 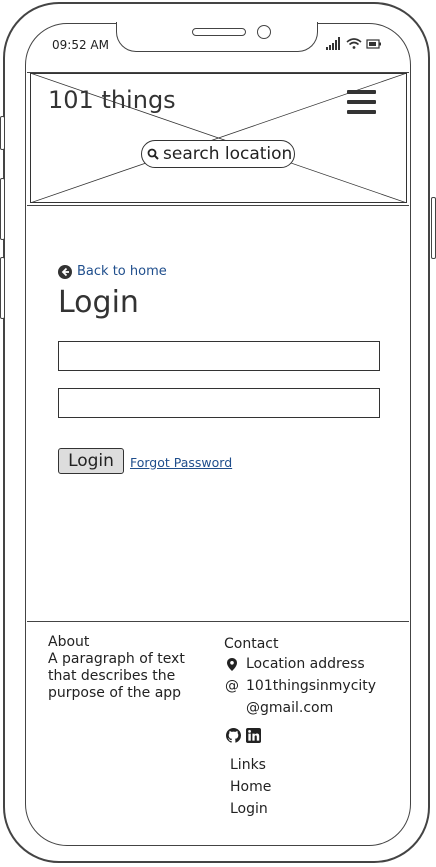 What do you see at coordinates (115, 693) in the screenshot?
I see `footer-about-line: purpose of the app` at bounding box center [115, 693].